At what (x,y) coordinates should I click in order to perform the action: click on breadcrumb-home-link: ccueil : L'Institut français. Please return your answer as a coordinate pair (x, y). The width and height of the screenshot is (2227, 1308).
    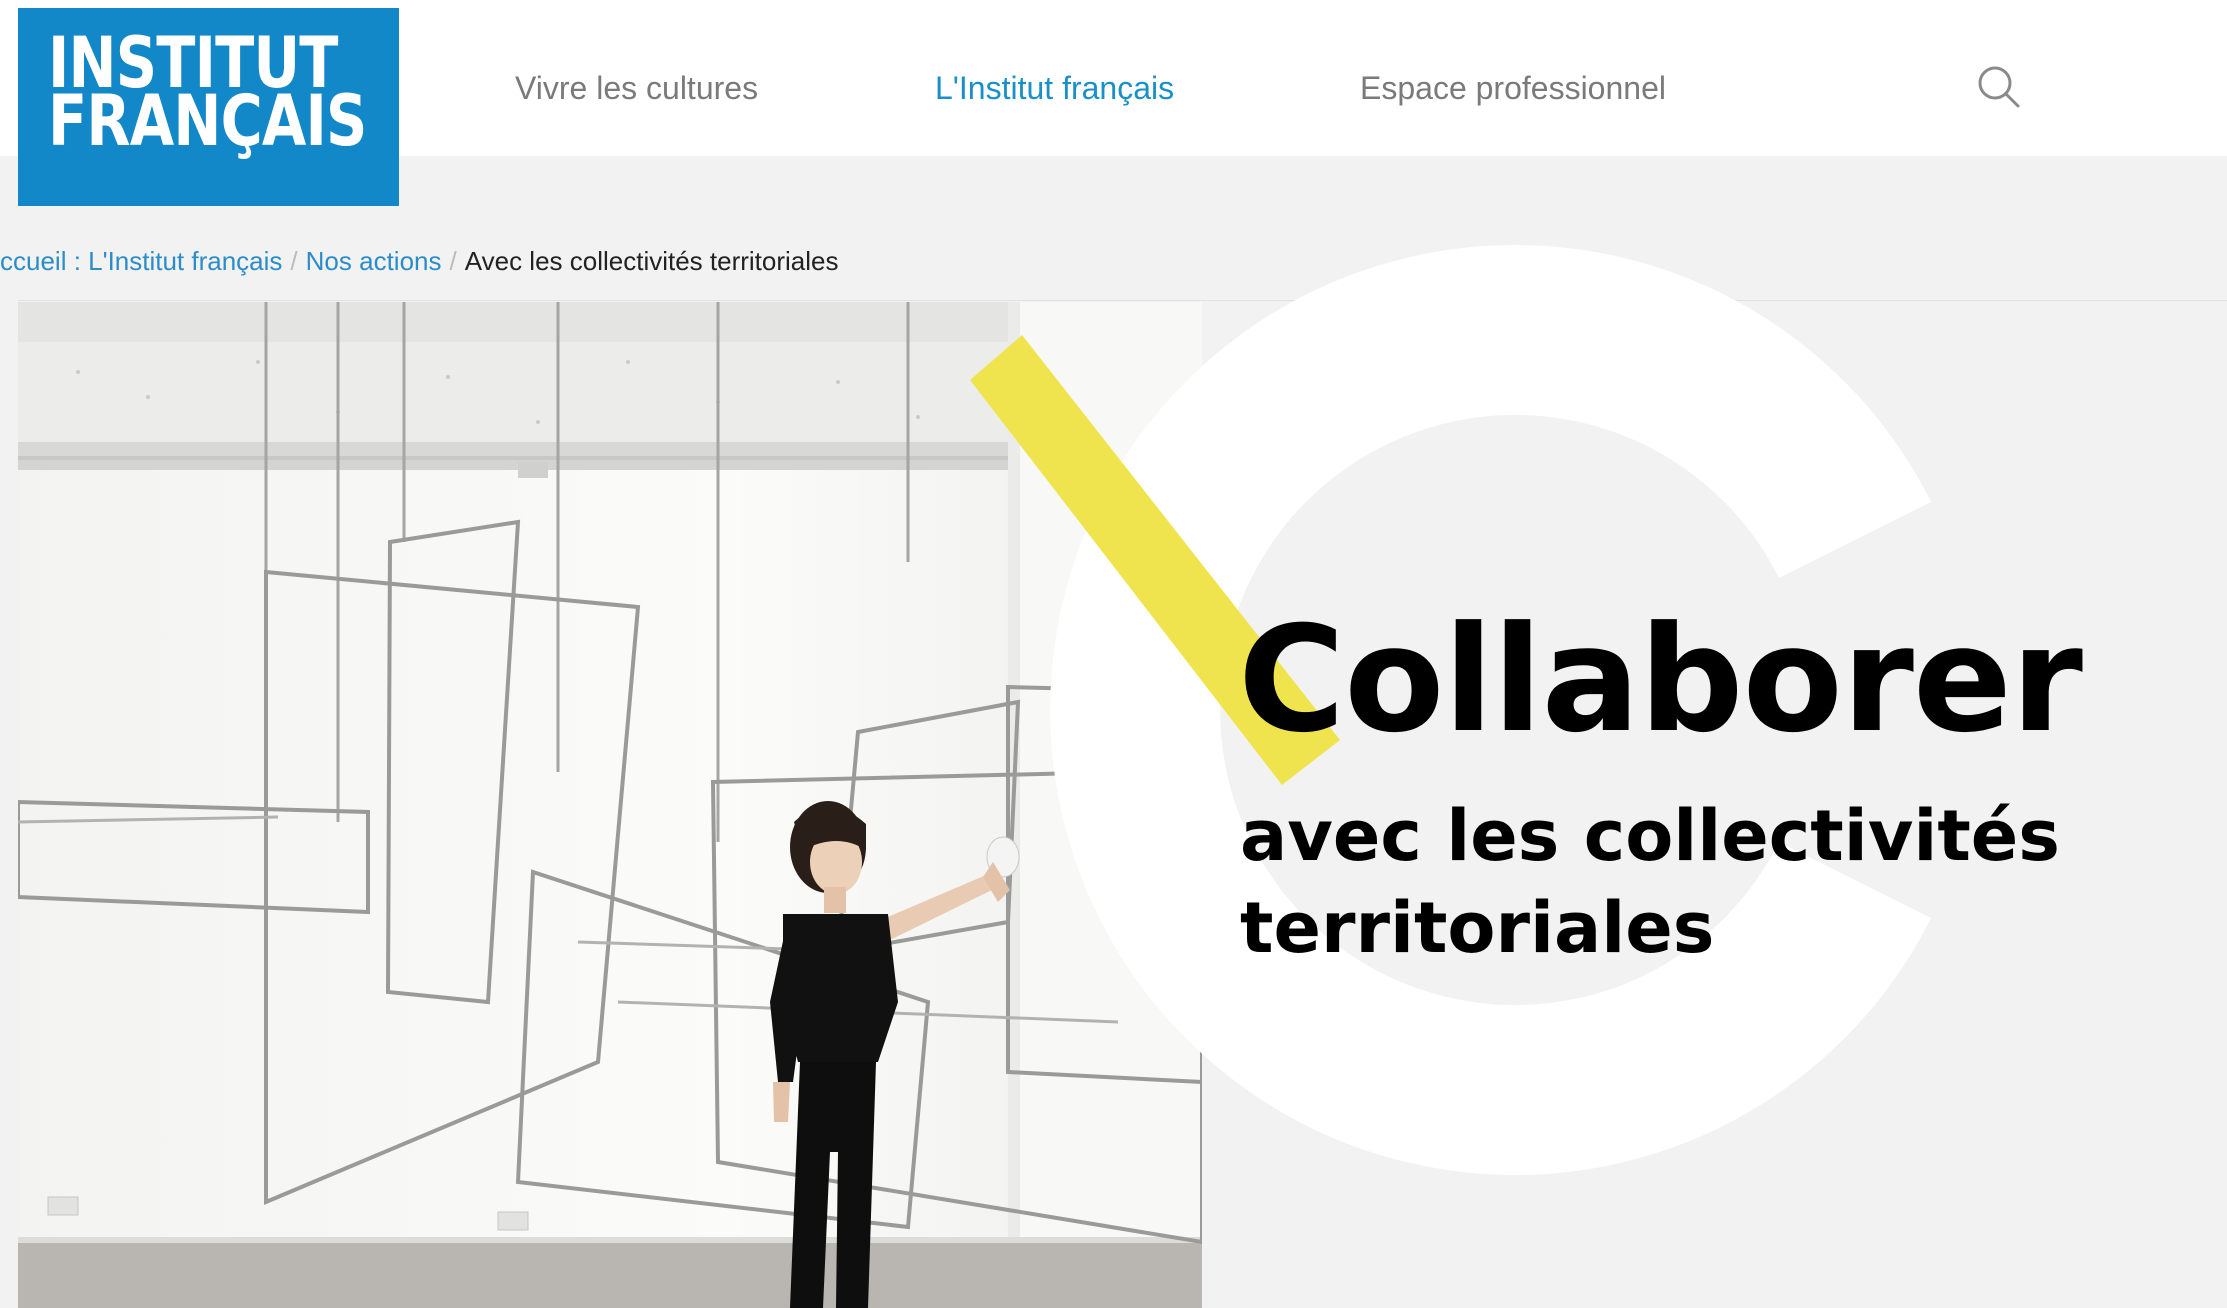
    Looking at the image, I should click on (141, 261).